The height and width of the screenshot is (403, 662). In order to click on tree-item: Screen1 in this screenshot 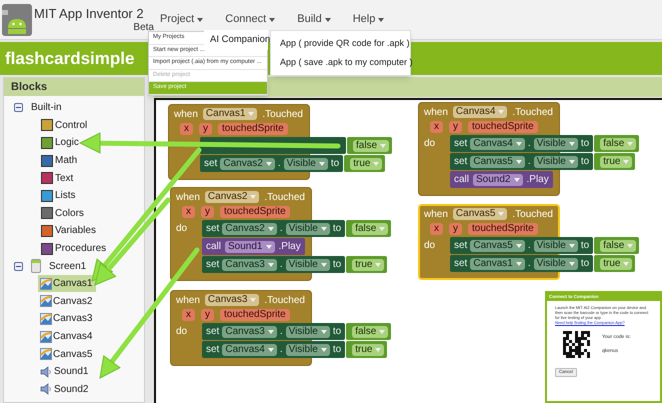, I will do `click(67, 266)`.